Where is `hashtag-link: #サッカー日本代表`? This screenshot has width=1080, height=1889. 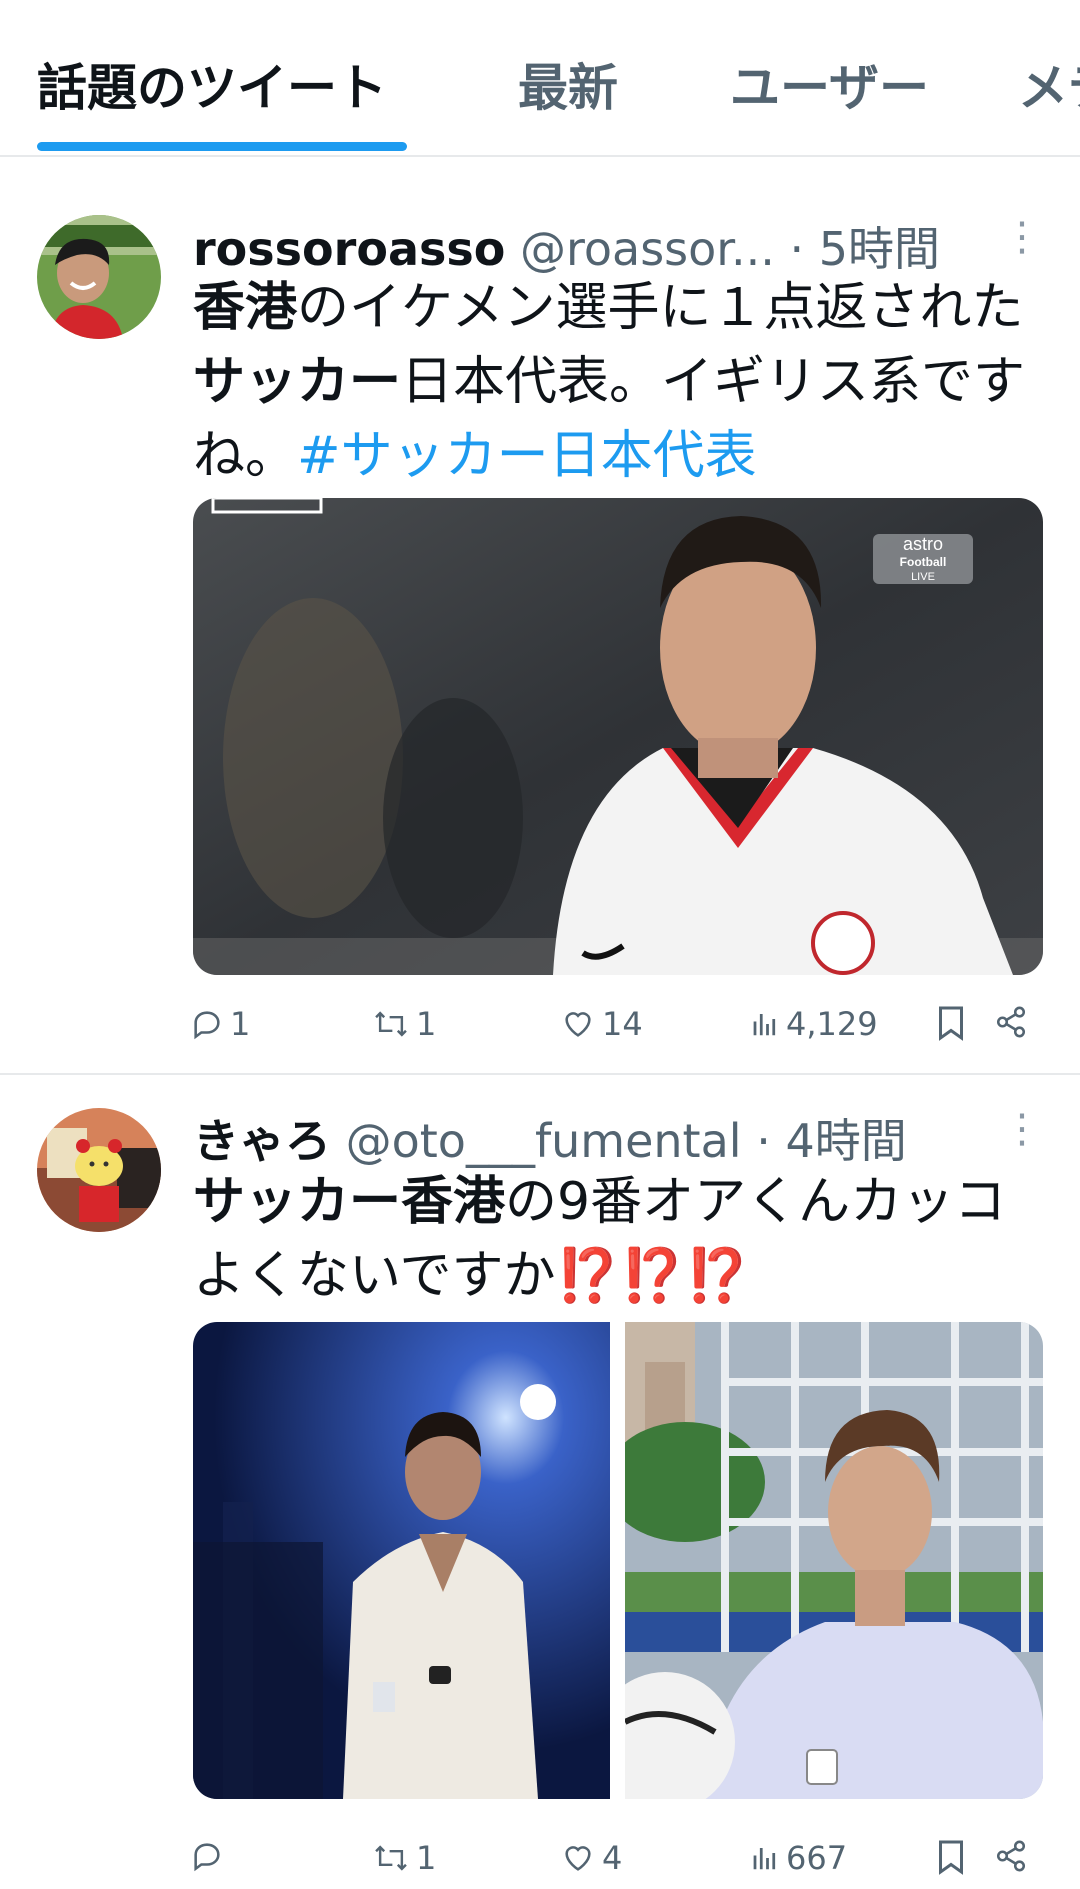 hashtag-link: #サッカー日本代表 is located at coordinates (527, 456).